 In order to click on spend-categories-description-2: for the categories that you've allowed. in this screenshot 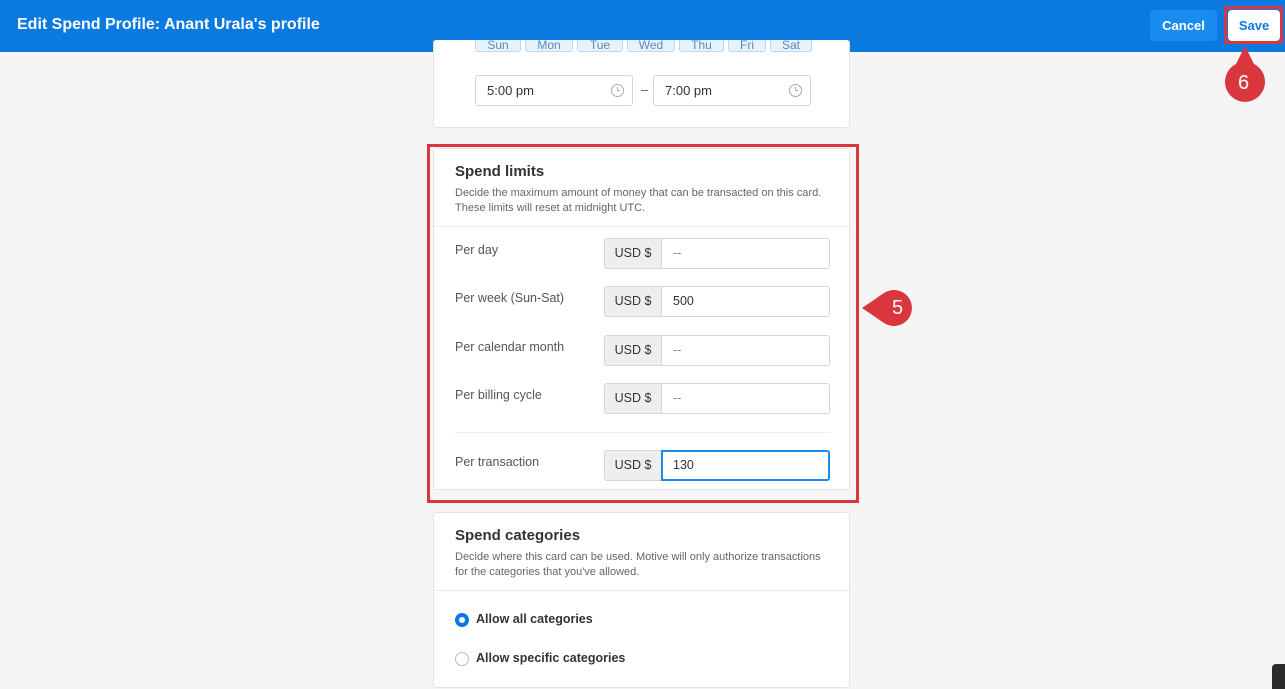, I will do `click(547, 572)`.